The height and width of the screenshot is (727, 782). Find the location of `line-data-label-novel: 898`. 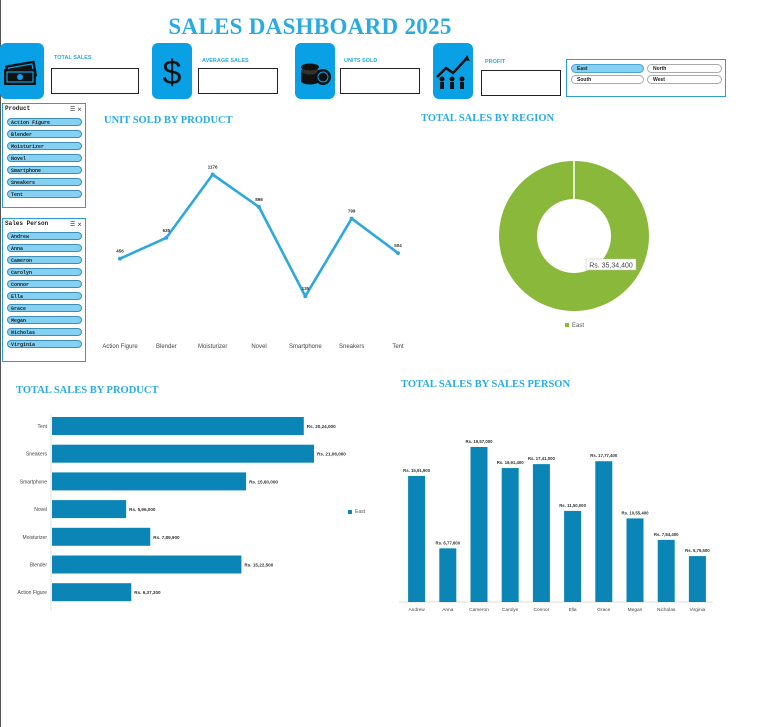

line-data-label-novel: 898 is located at coordinates (259, 199).